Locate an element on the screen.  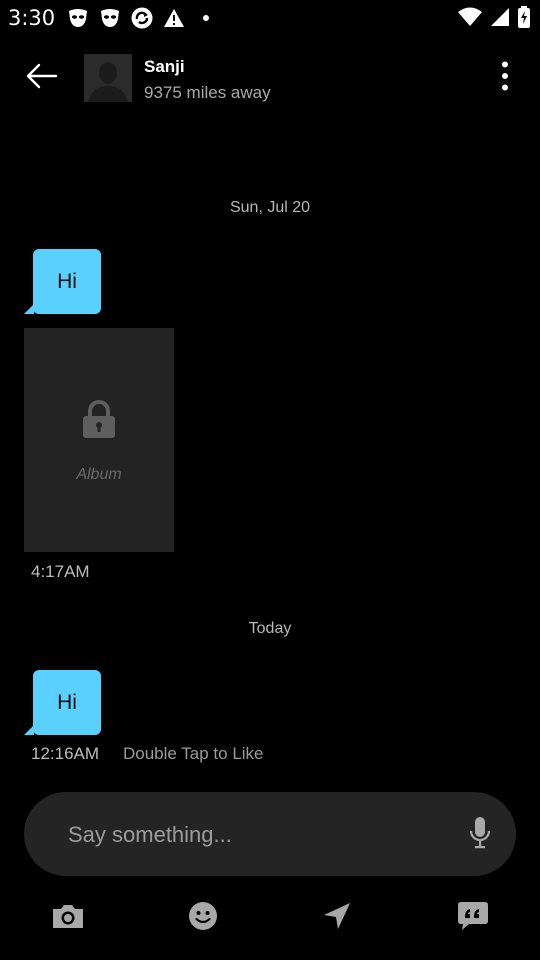
message-timestamp: 4:17AM is located at coordinates (60, 571).